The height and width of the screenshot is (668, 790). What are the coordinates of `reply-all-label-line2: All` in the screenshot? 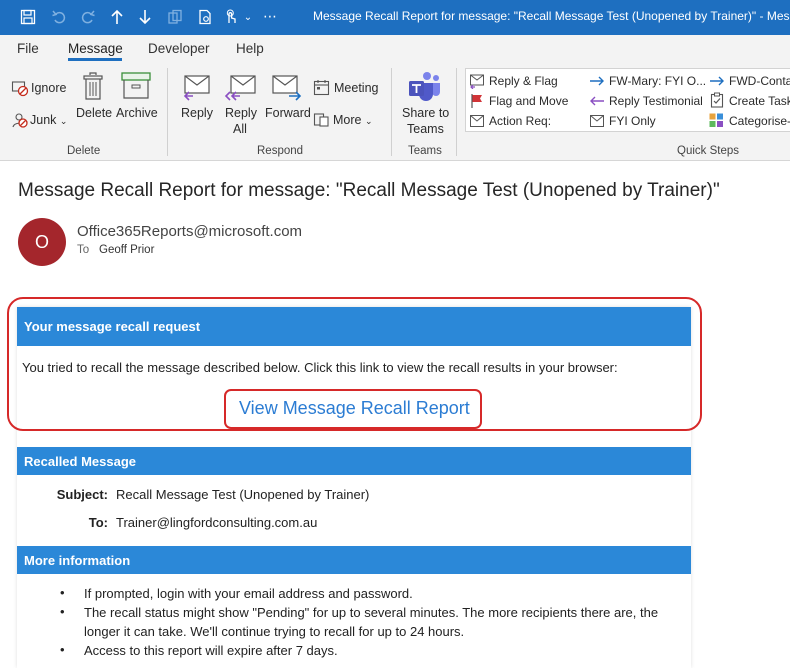 It's located at (240, 129).